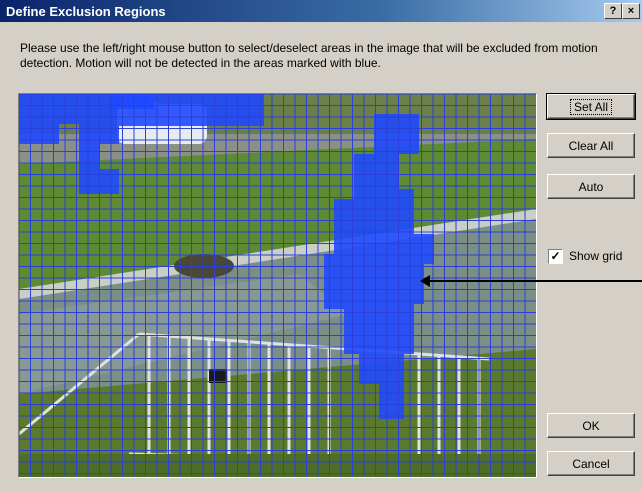 This screenshot has height=491, width=642. Describe the element at coordinates (613, 11) in the screenshot. I see `help-button: ?` at that location.